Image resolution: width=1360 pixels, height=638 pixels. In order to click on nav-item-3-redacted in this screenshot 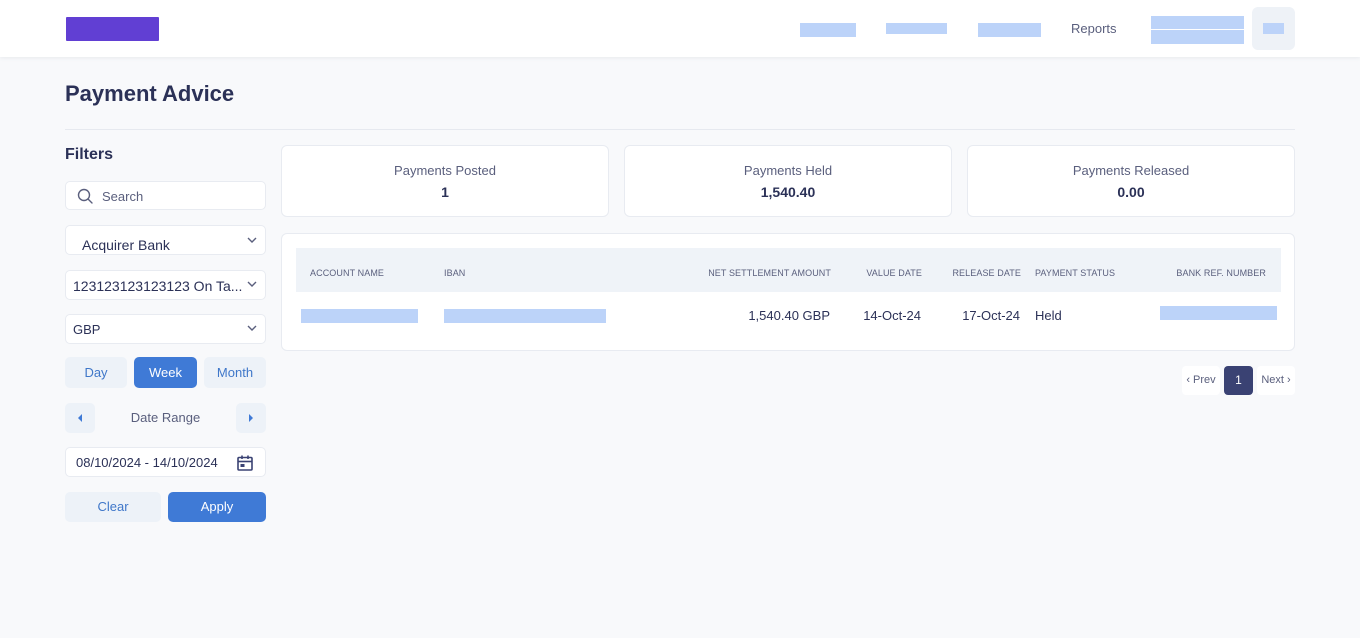, I will do `click(1009, 30)`.